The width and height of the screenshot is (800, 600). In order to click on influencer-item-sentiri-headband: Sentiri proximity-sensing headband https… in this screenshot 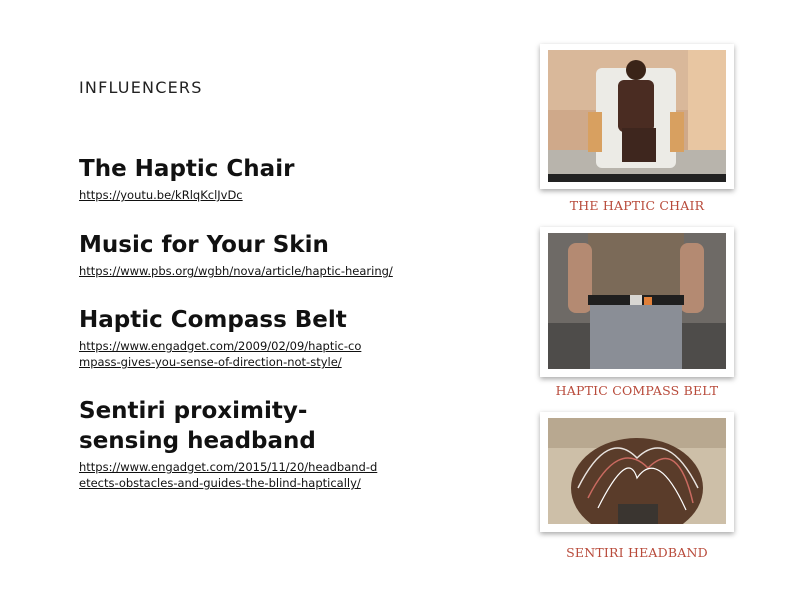, I will do `click(229, 443)`.